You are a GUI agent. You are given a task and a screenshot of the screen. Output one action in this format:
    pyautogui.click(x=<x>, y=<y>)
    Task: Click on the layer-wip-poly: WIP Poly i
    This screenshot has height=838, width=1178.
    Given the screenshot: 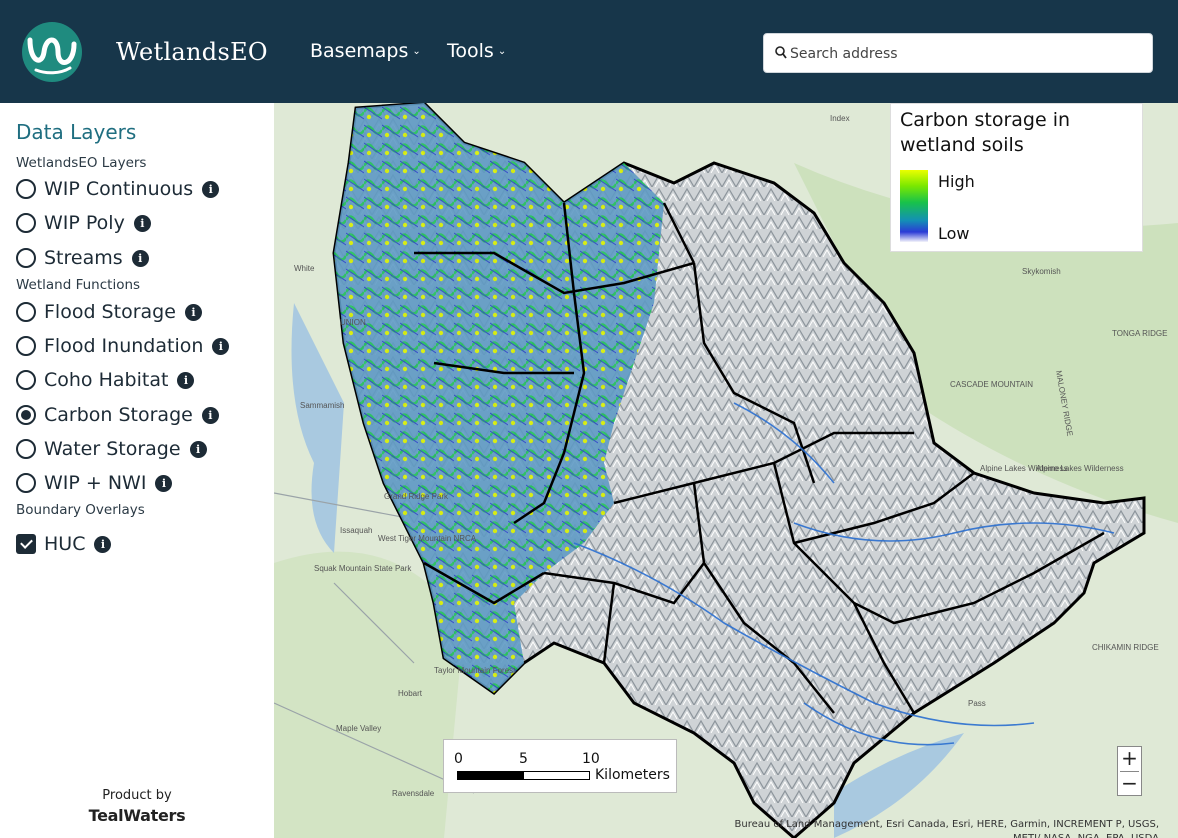 What is the action you would take?
    pyautogui.click(x=83, y=223)
    